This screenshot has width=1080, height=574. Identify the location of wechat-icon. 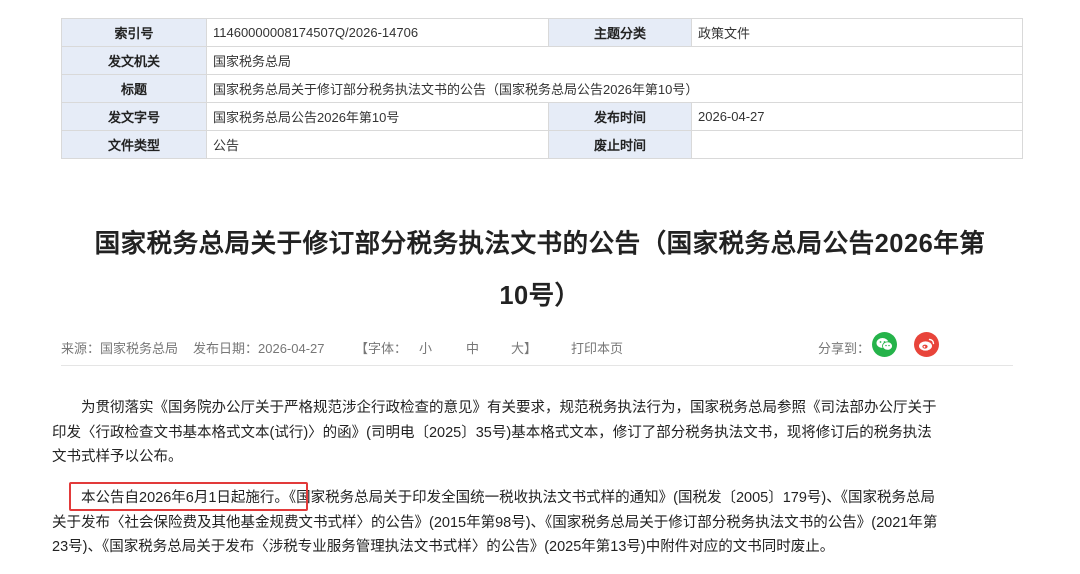
(884, 344).